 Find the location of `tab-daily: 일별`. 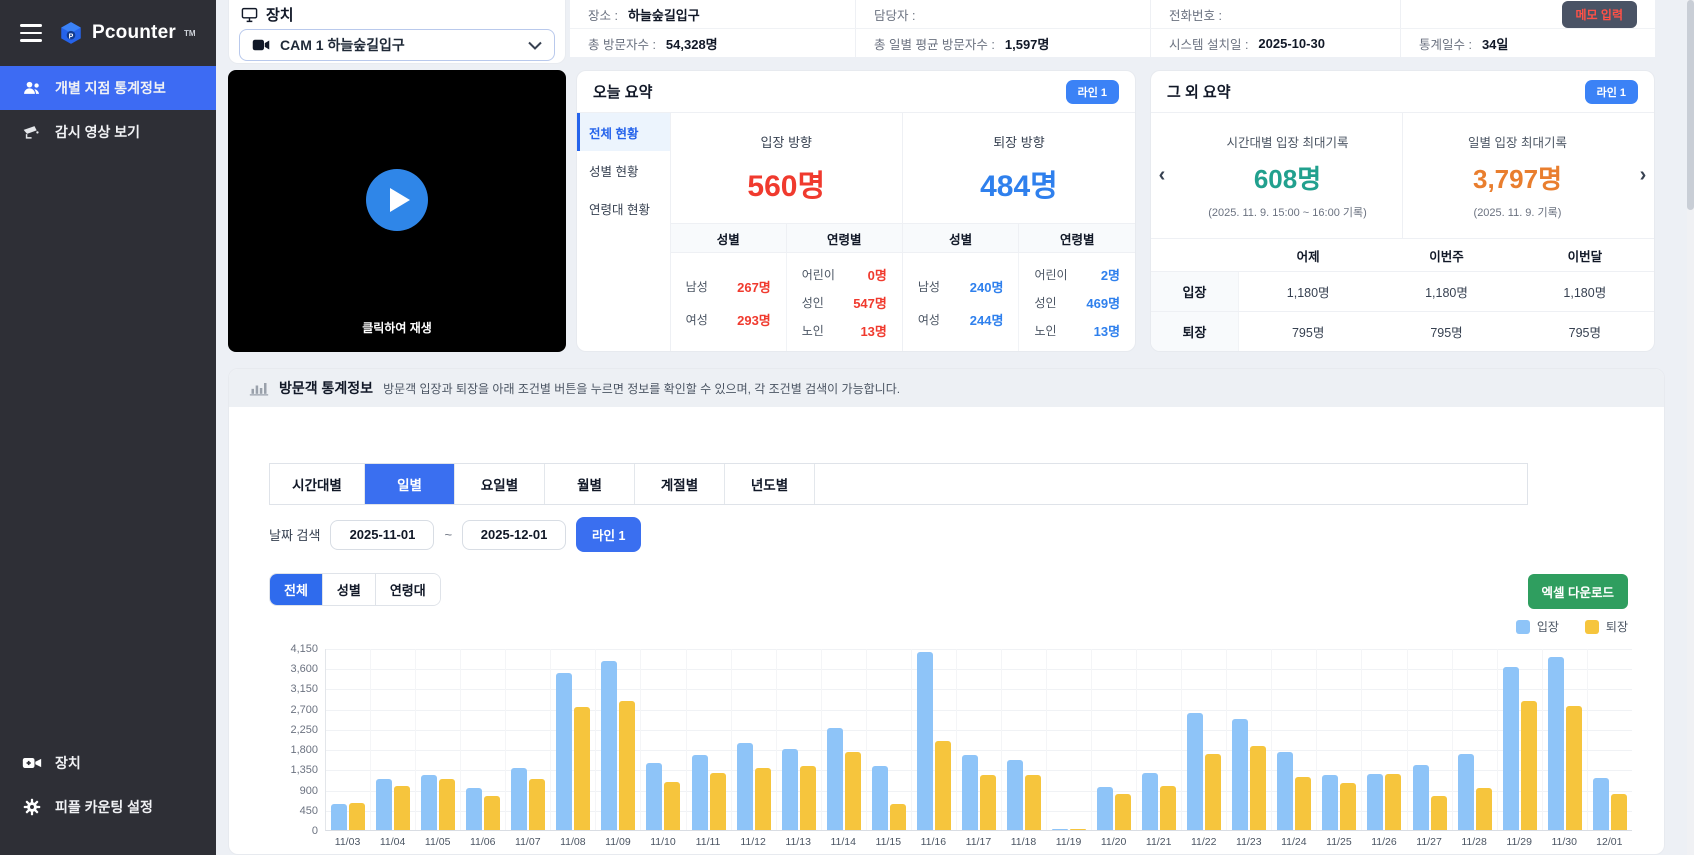

tab-daily: 일별 is located at coordinates (410, 484).